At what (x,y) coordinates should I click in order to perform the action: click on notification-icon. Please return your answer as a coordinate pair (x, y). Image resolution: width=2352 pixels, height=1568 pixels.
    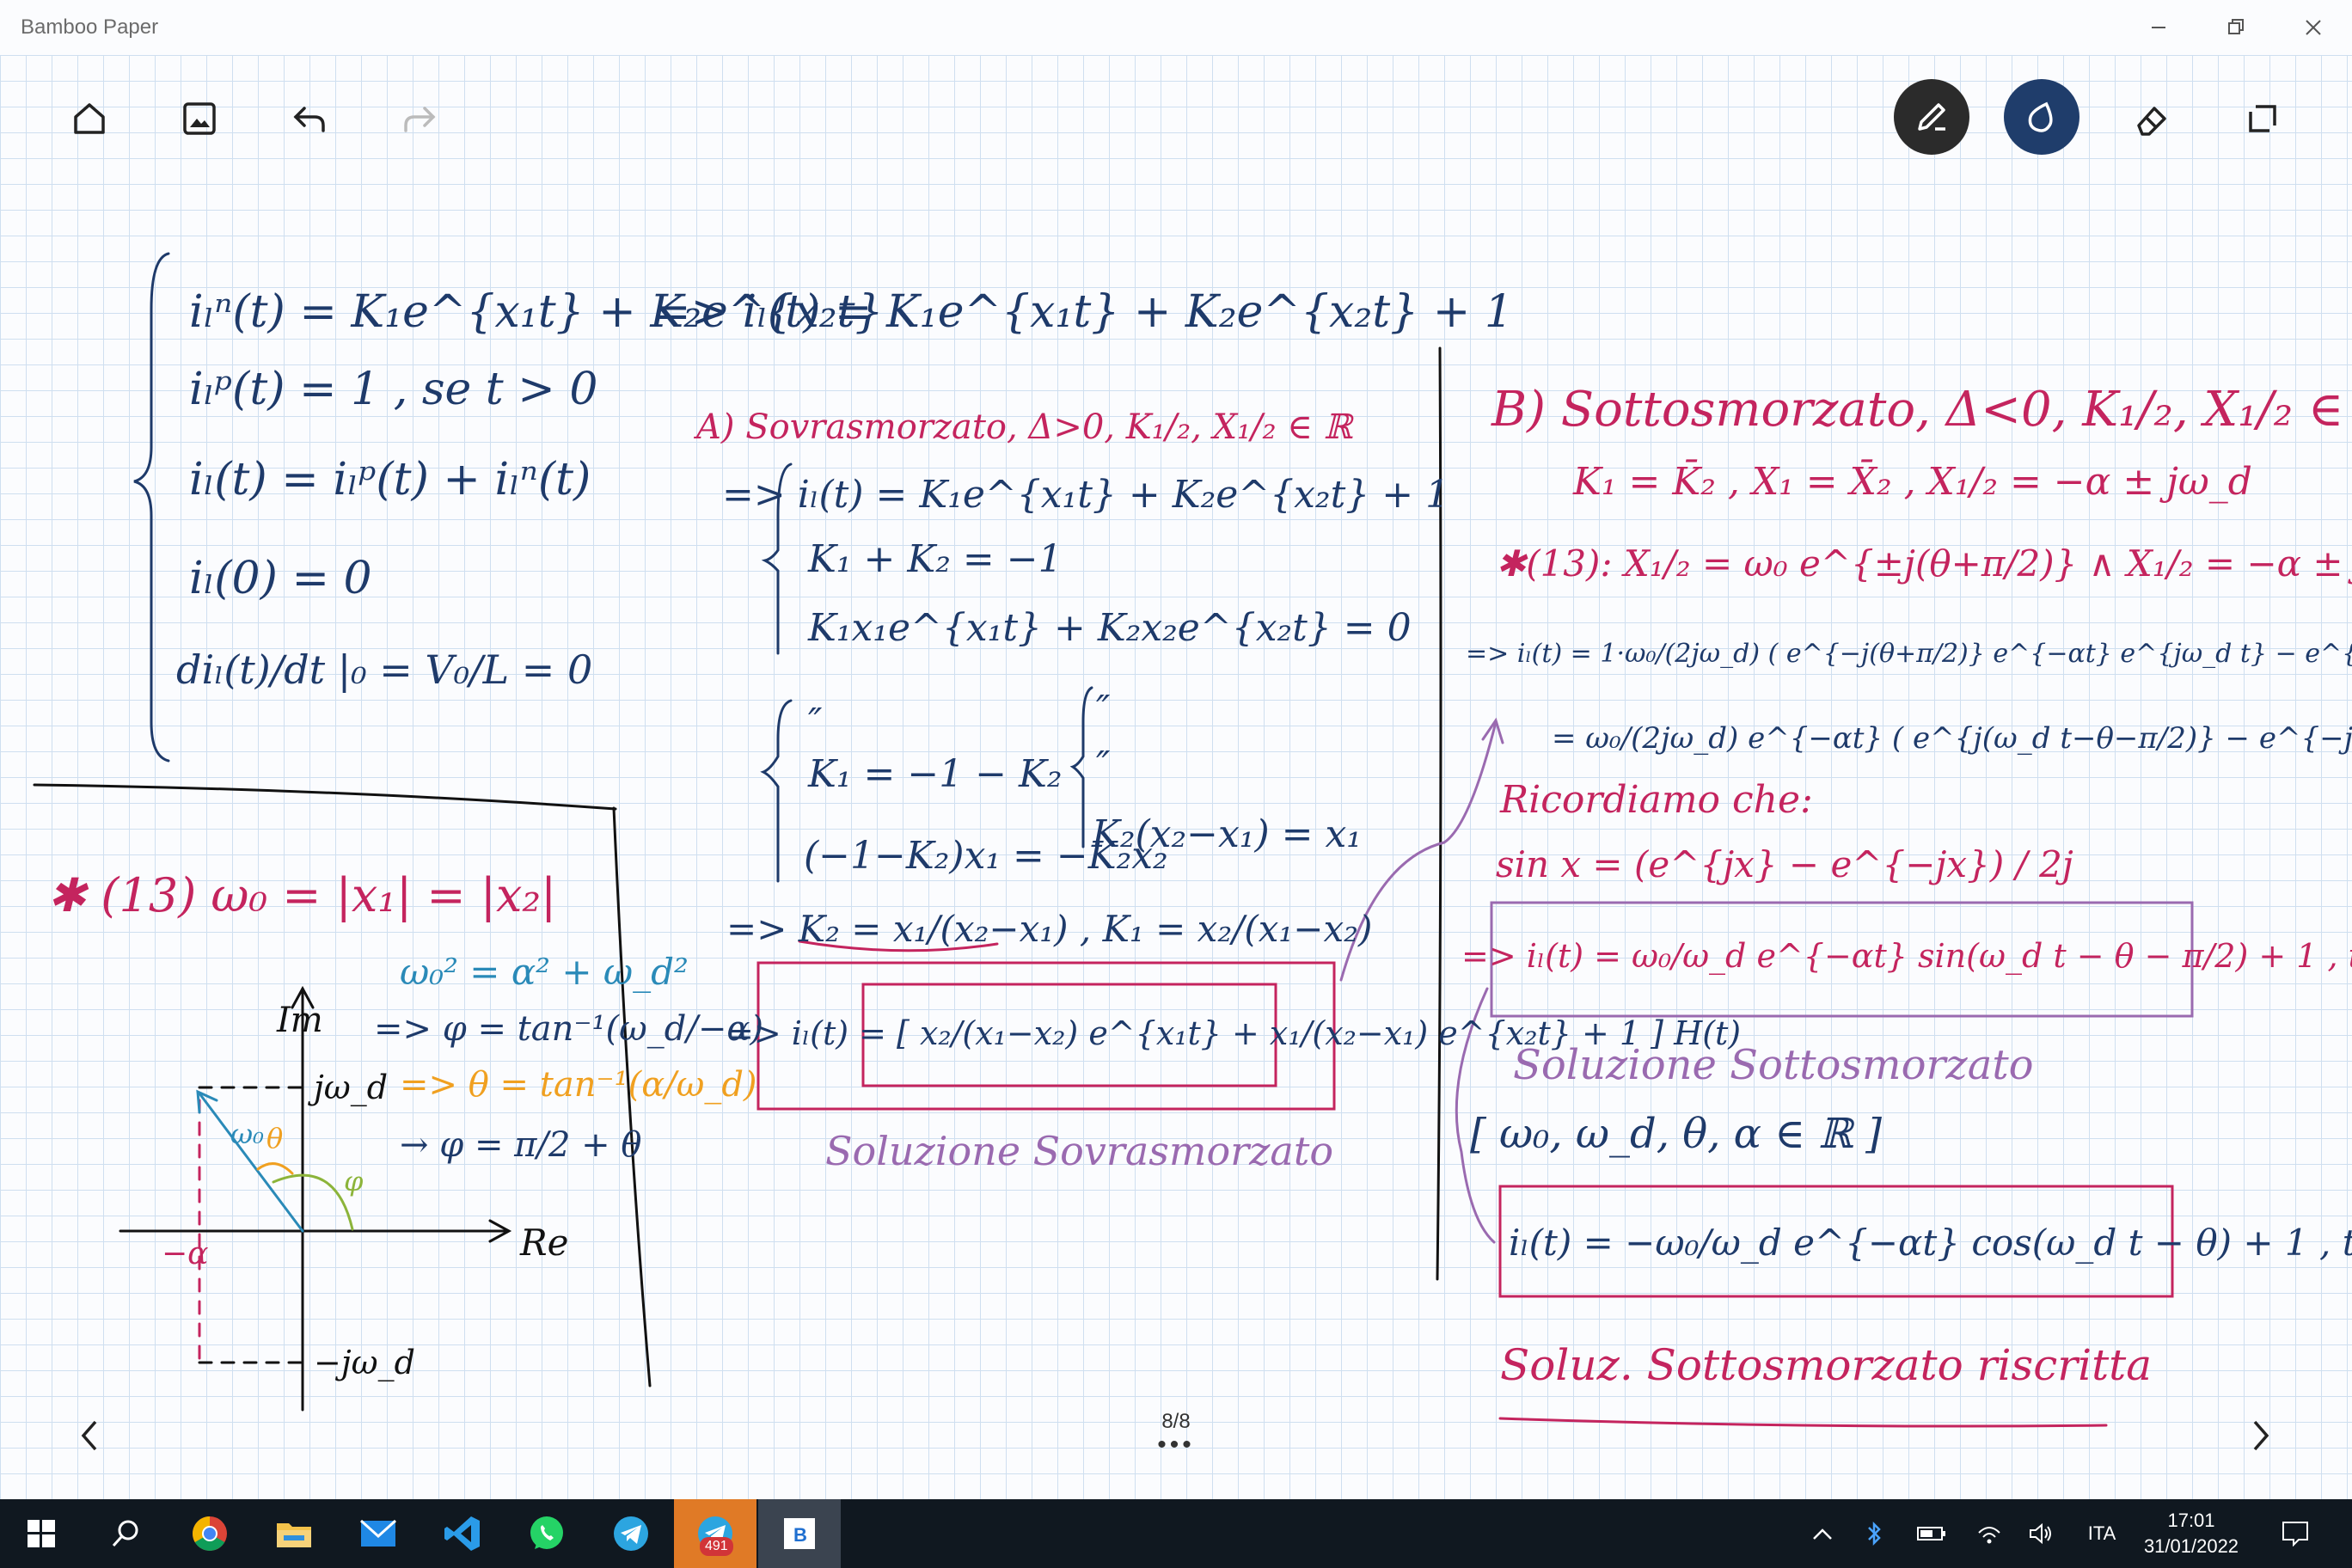
    Looking at the image, I should click on (2295, 1534).